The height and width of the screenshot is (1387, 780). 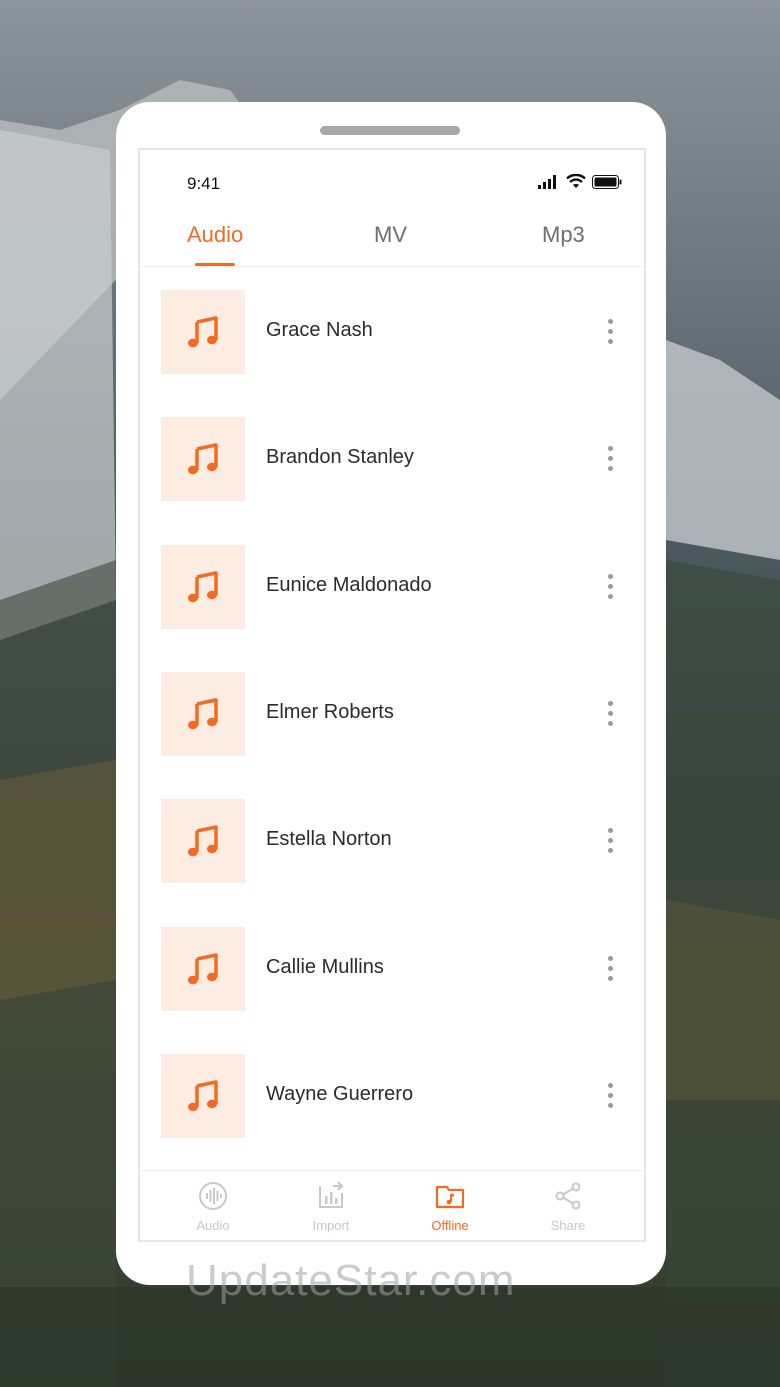 What do you see at coordinates (547, 181) in the screenshot?
I see `signal-icon` at bounding box center [547, 181].